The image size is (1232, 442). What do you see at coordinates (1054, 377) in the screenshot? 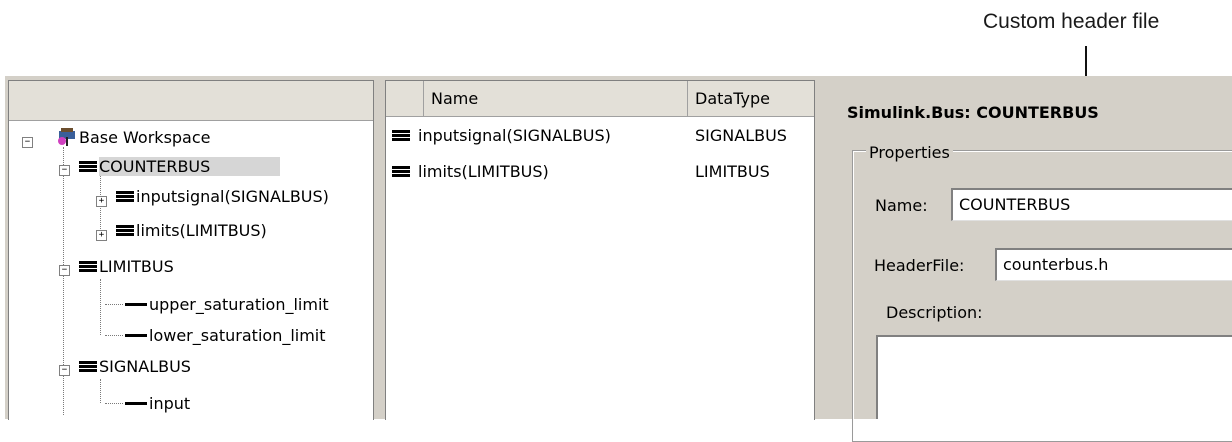
I see `description-field` at bounding box center [1054, 377].